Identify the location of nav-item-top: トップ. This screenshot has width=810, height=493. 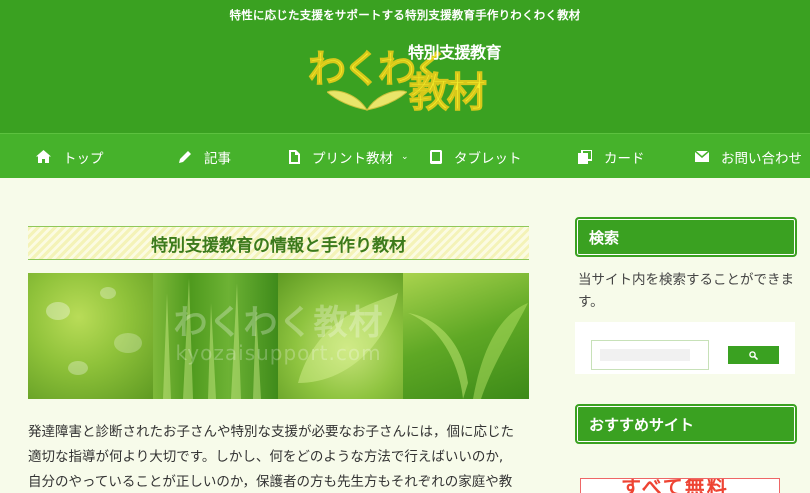
(70, 156).